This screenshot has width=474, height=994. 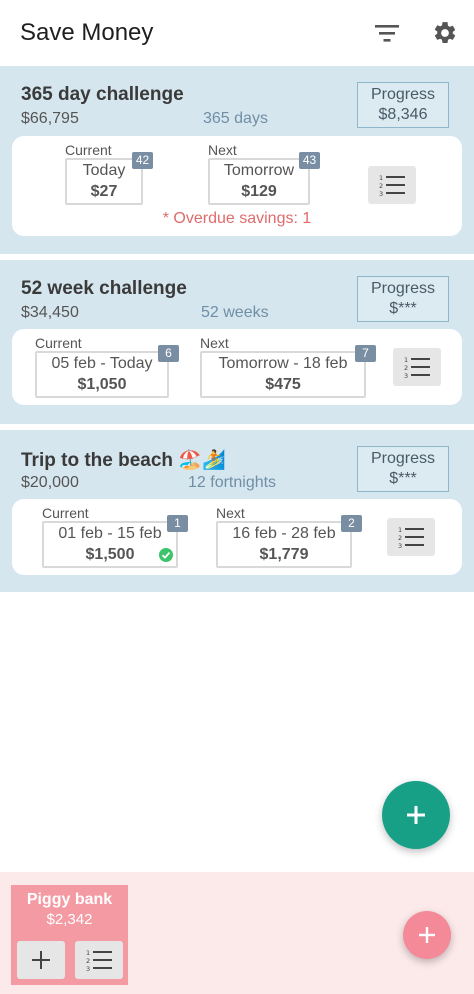 I want to click on current-period: Current 05 feb - Today $1,050 6, so click(x=107, y=366).